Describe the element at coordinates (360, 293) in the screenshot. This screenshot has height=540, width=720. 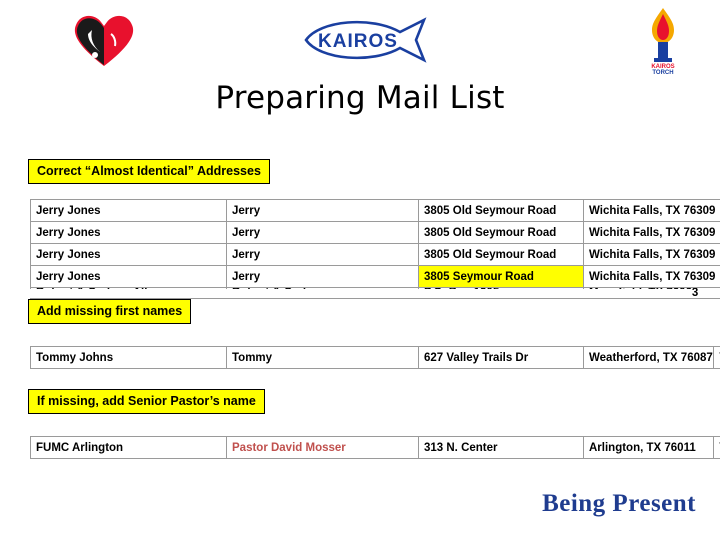
I see `clip-mask` at that location.